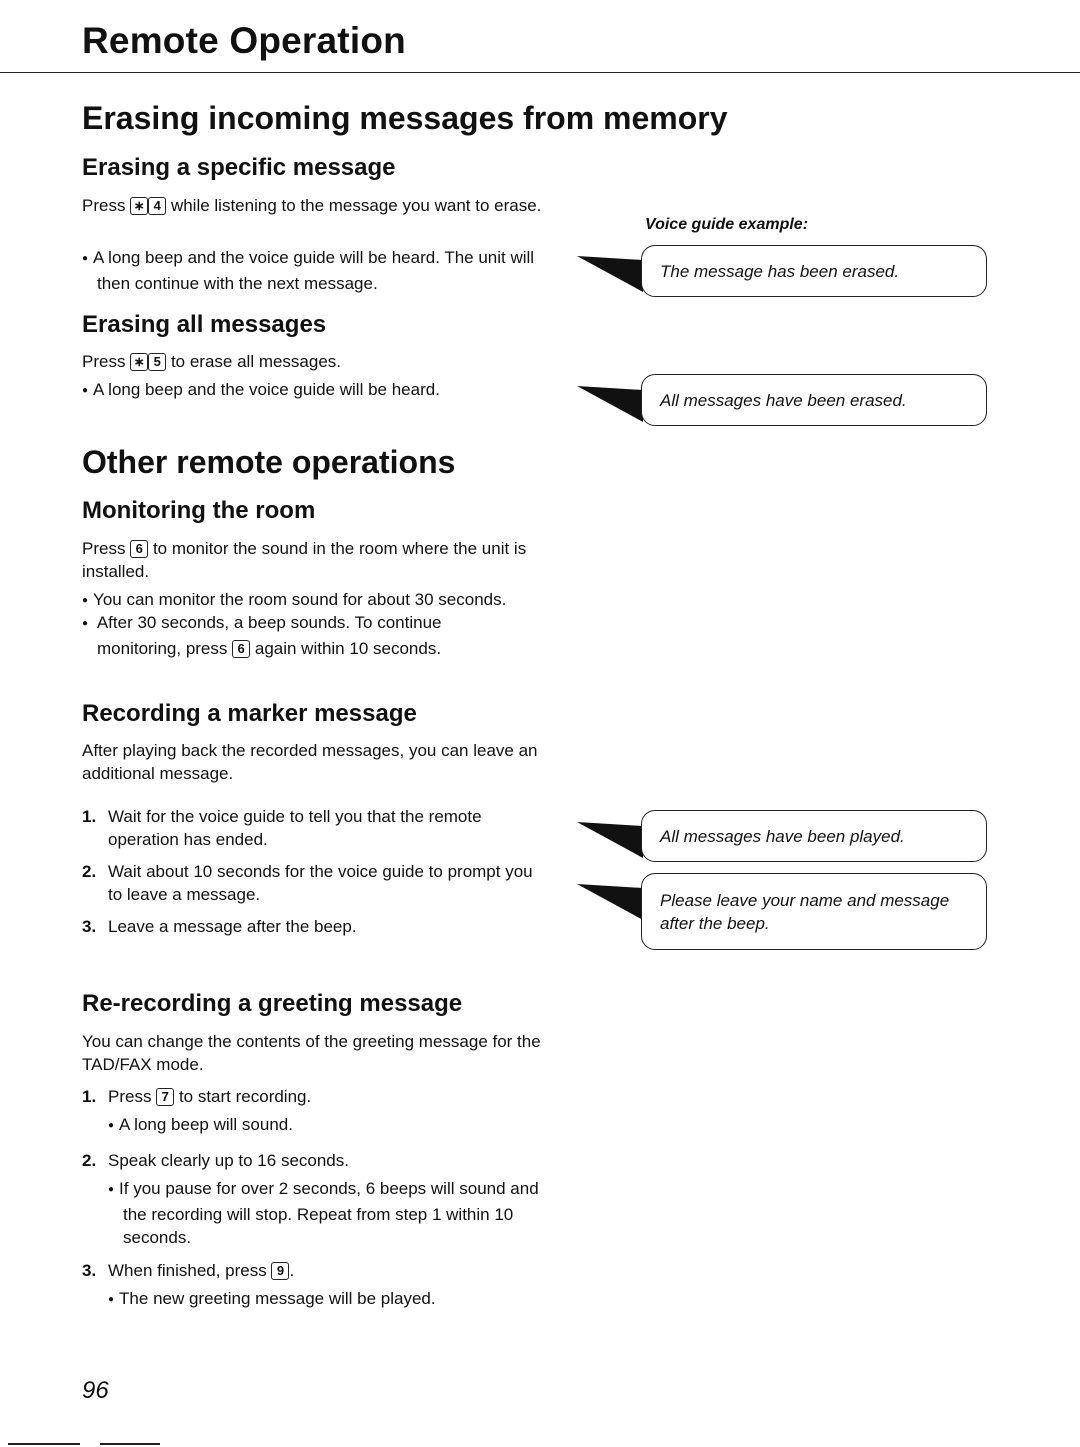 This screenshot has width=1080, height=1447. I want to click on step-text: Leave a message after the beep., so click(232, 926).